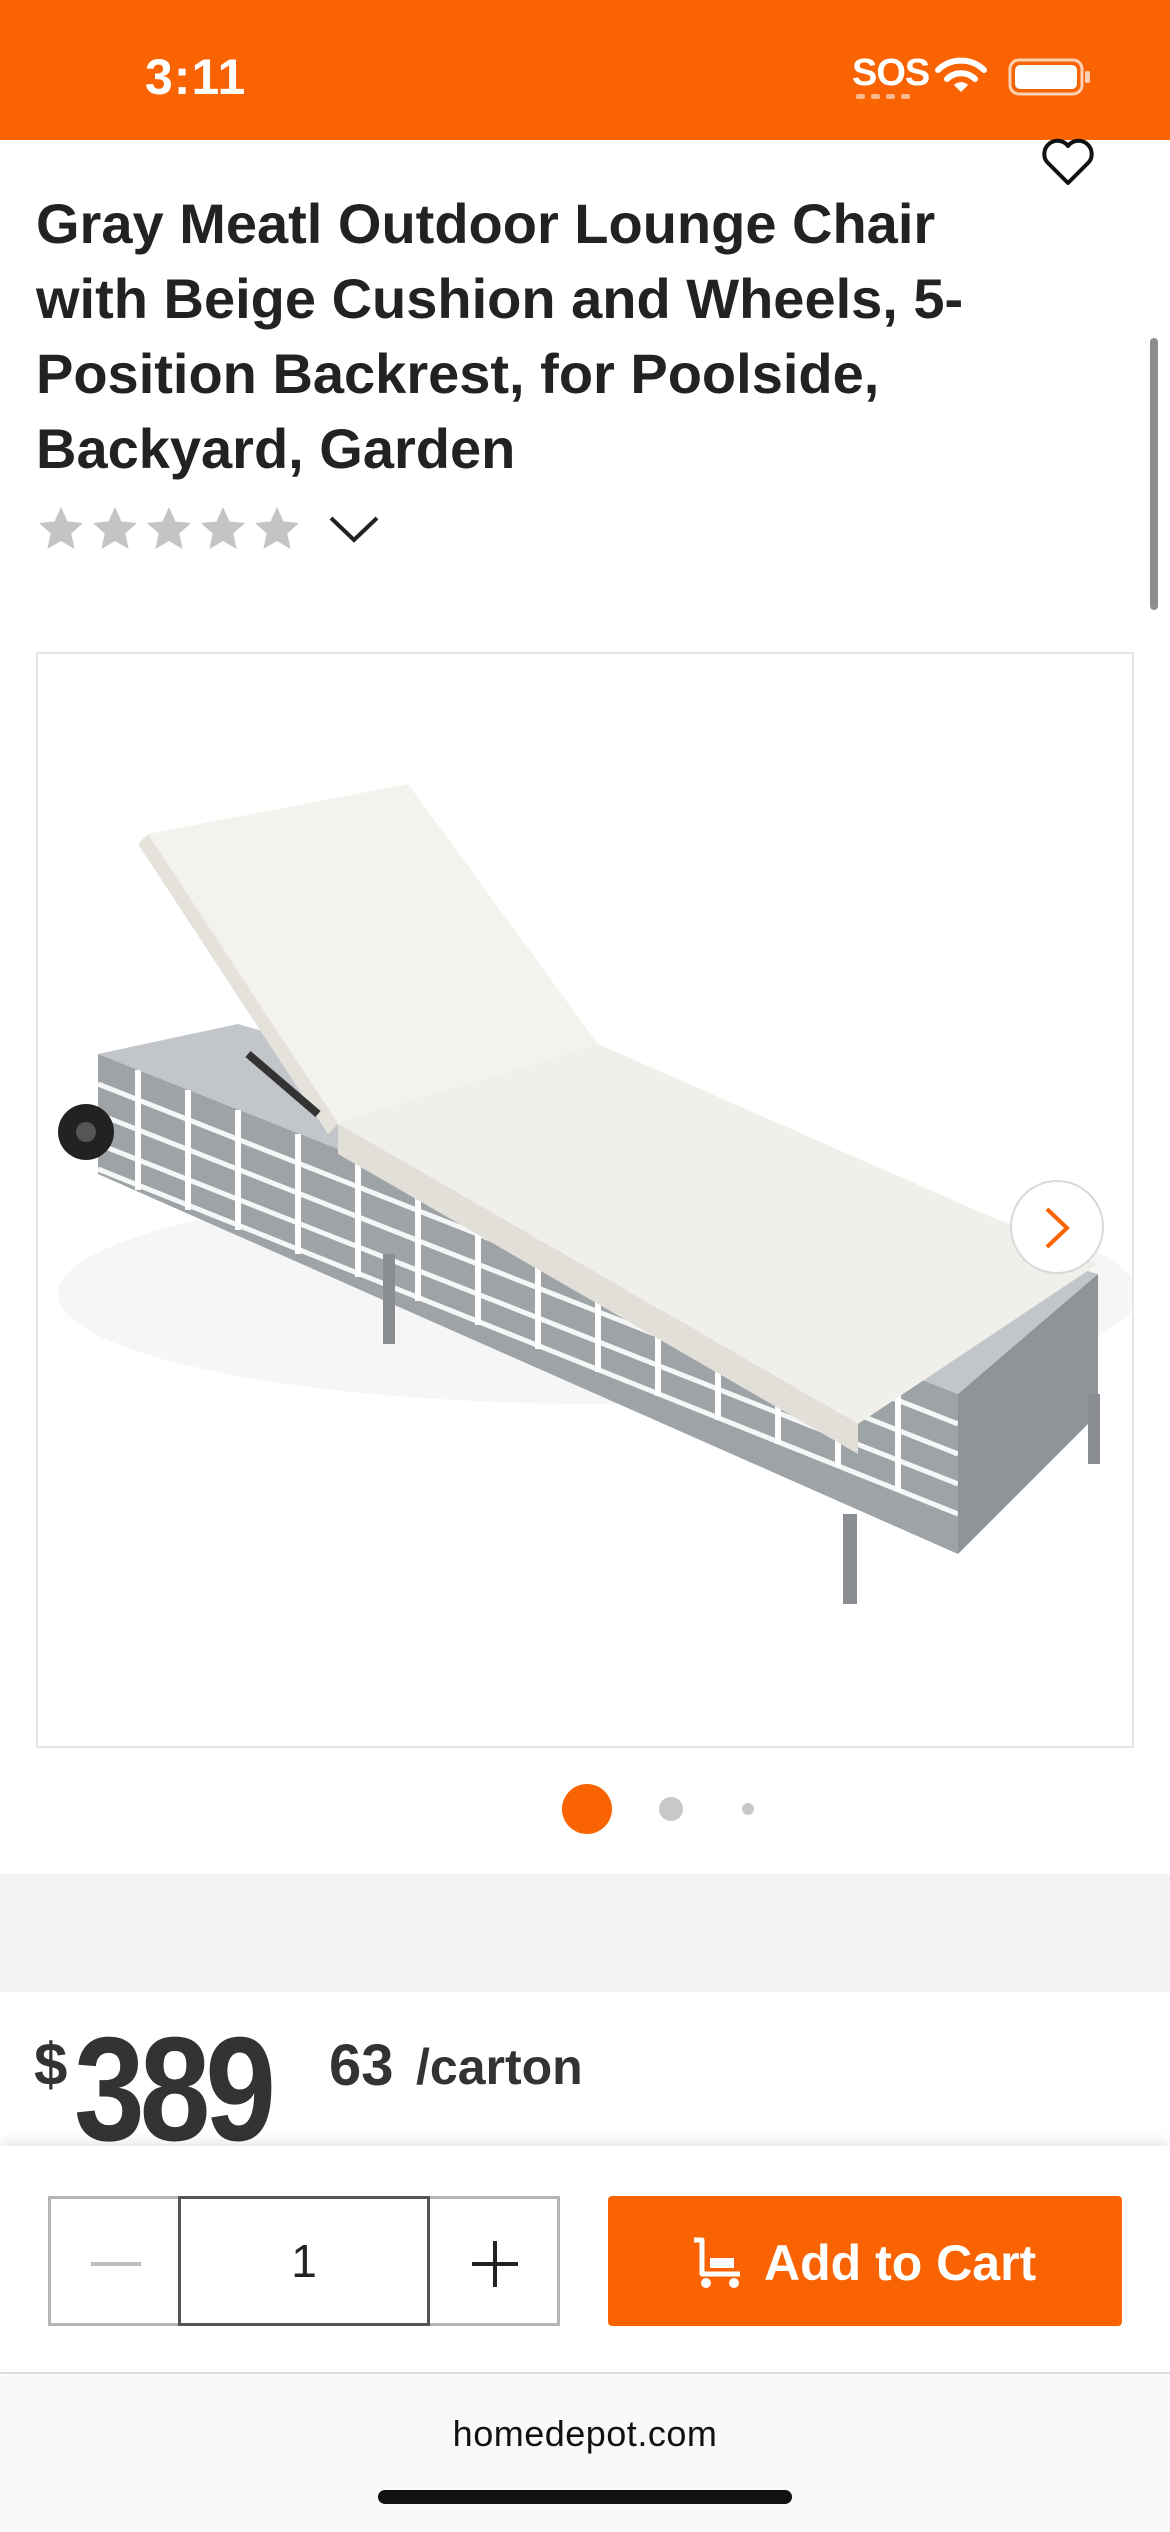 This screenshot has height=2532, width=1170. Describe the element at coordinates (196, 77) in the screenshot. I see `status-time: 3:11` at that location.